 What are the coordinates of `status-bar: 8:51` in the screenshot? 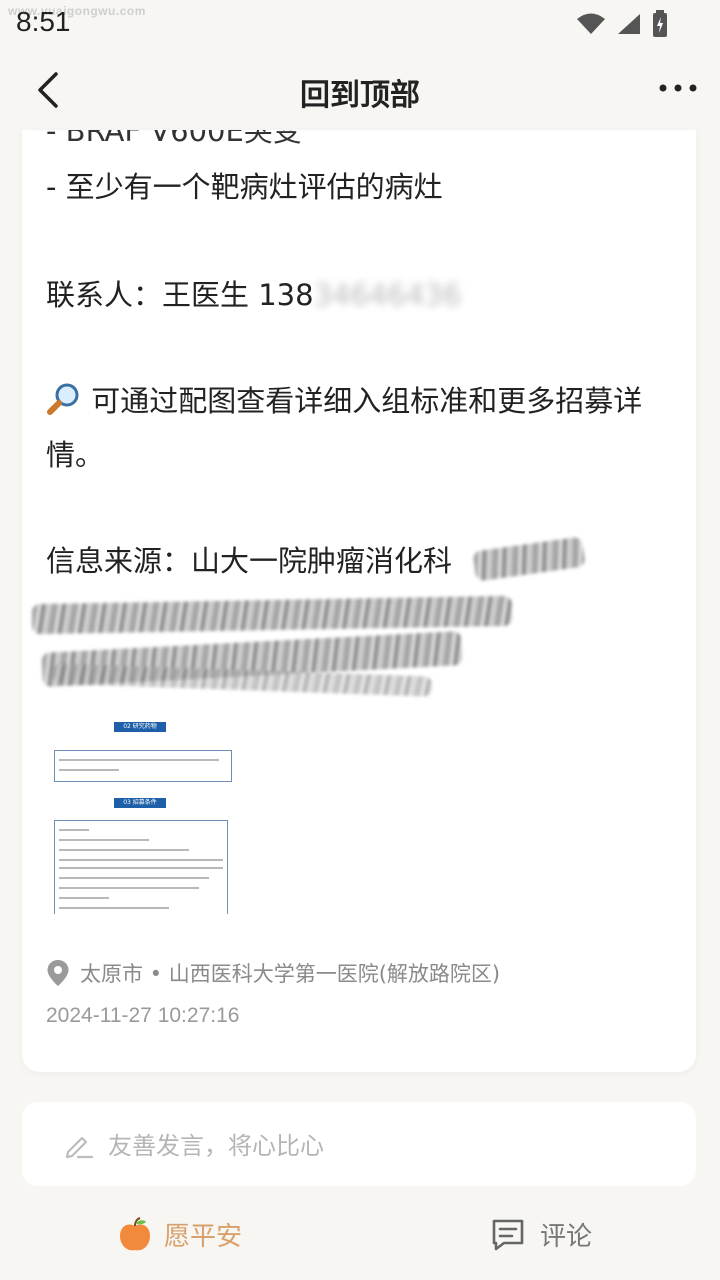 It's located at (360, 26).